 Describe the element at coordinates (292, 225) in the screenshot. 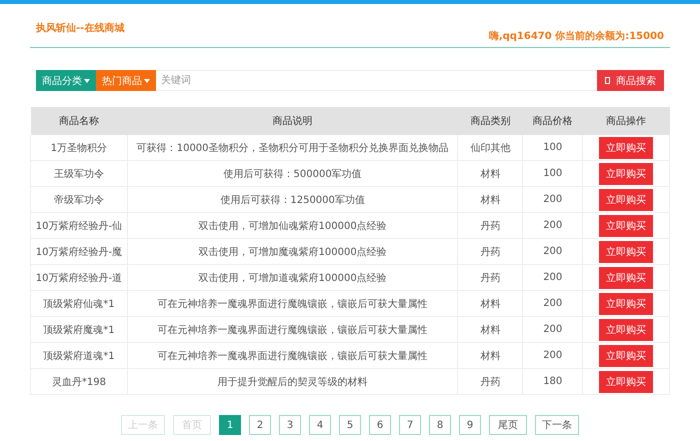

I see `table-cell: 双击使用，可增加仙魂紫府100000点经验` at that location.